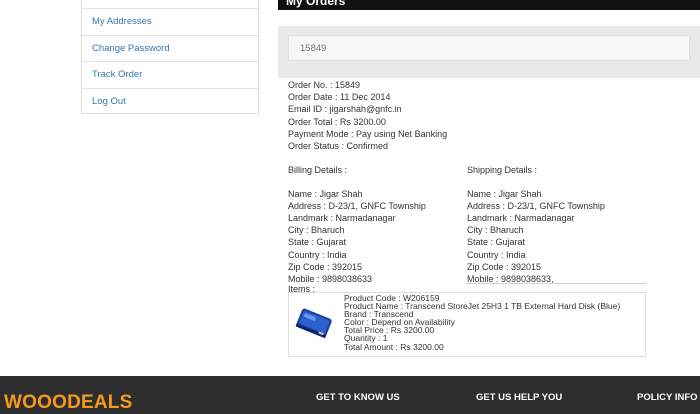 This screenshot has height=414, width=700. What do you see at coordinates (502, 170) in the screenshot?
I see `shipping-heading: Shipping Details :` at bounding box center [502, 170].